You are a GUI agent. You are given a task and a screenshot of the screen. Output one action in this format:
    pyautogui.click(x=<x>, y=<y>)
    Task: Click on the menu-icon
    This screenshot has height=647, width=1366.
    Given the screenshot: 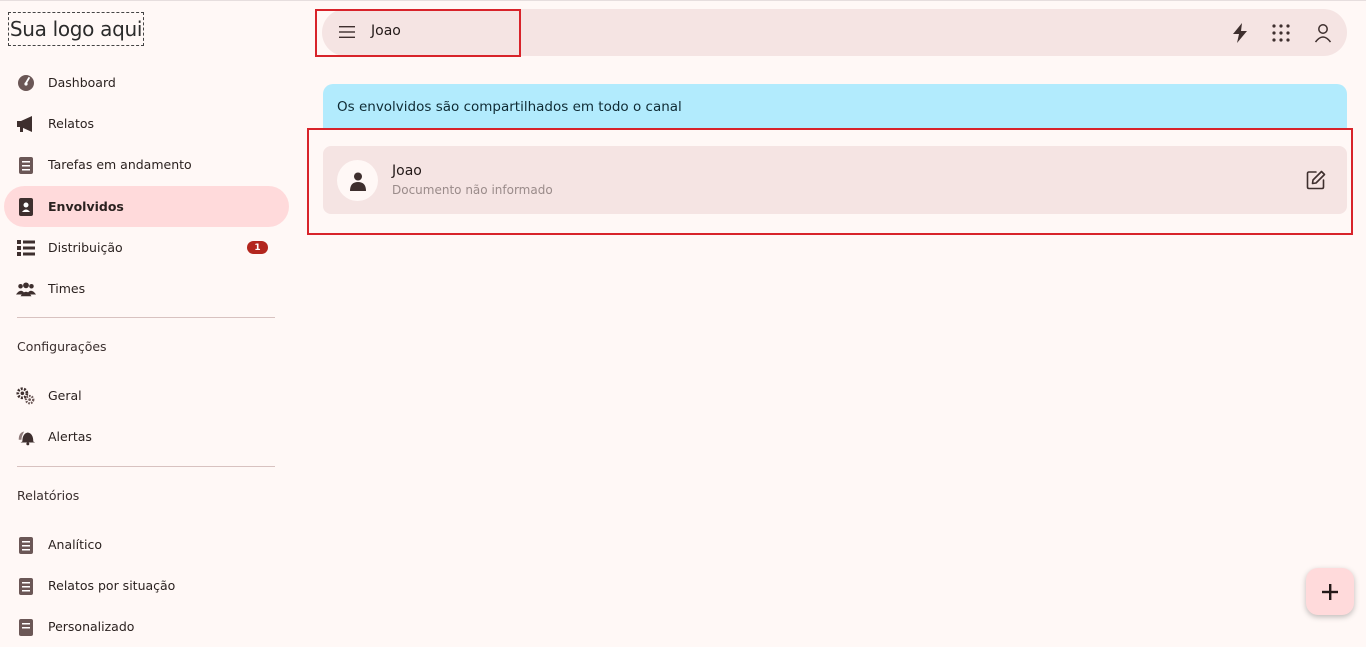 What is the action you would take?
    pyautogui.click(x=347, y=32)
    